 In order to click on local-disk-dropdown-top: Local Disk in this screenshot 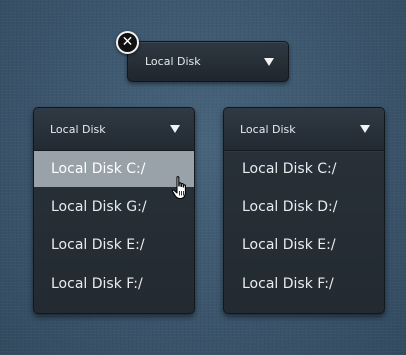, I will do `click(208, 61)`.